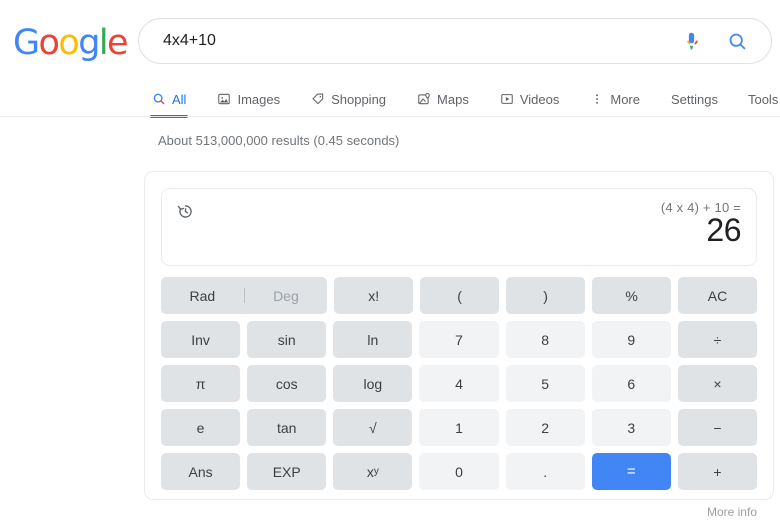 Image resolution: width=780 pixels, height=531 pixels. I want to click on history-clock-icon, so click(185, 214).